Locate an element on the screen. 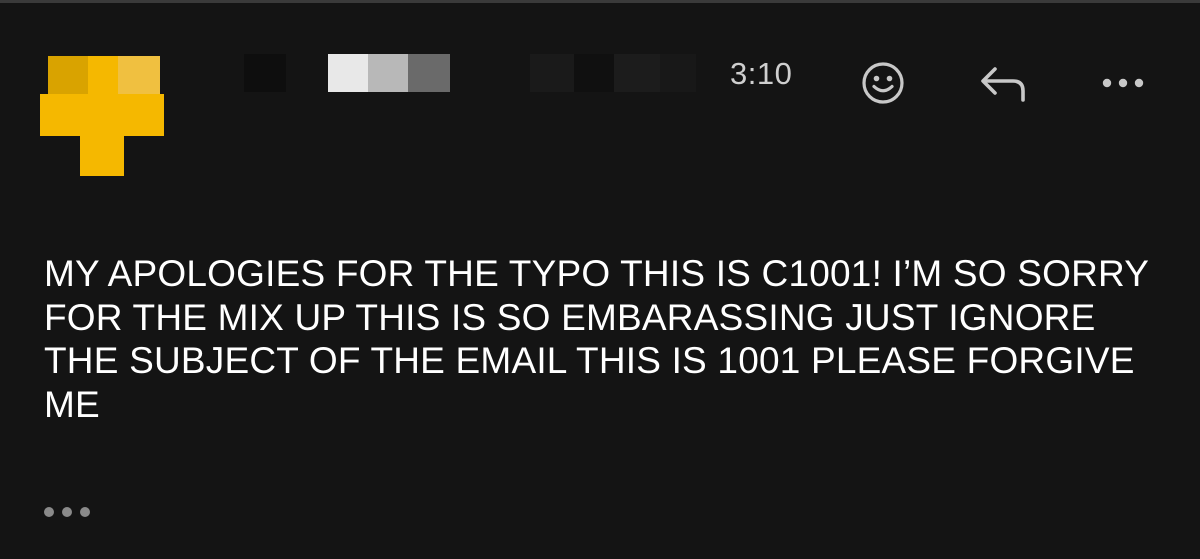  more-options-icon is located at coordinates (1123, 83).